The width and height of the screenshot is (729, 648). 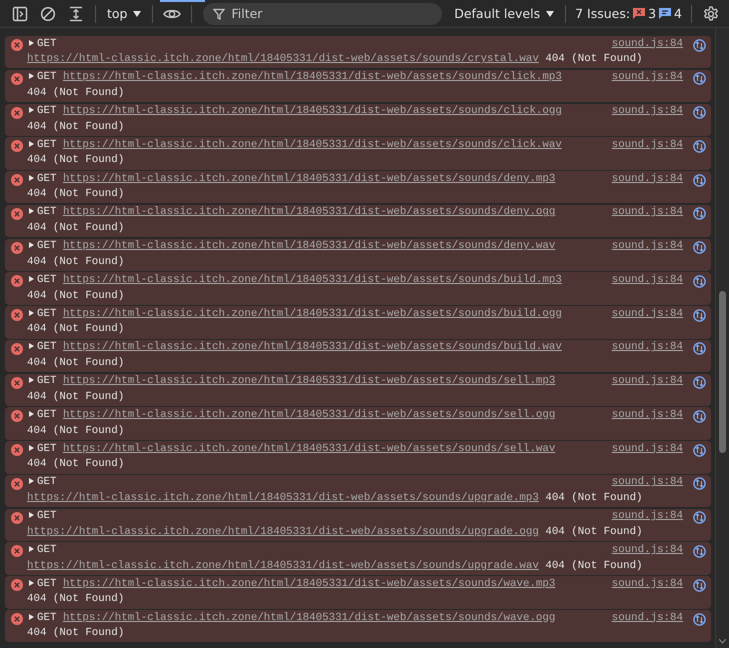 What do you see at coordinates (309, 618) in the screenshot?
I see `url-link: https://html-classic.itch.zone/html/18405331/dist-web/assets/sounds/wave.ogg` at bounding box center [309, 618].